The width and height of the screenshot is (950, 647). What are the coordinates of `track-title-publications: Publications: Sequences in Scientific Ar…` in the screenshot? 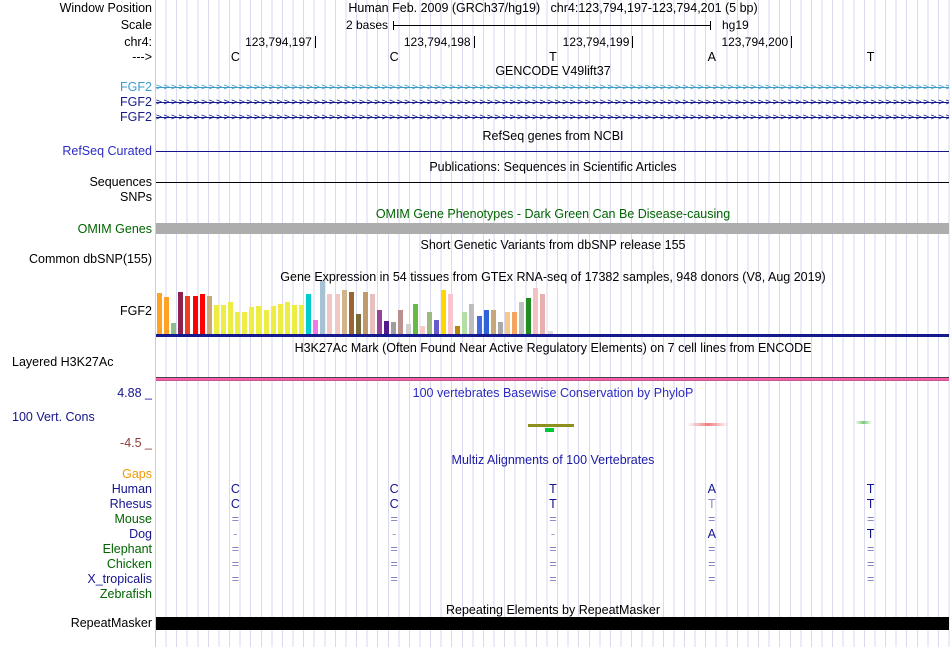 It's located at (553, 167).